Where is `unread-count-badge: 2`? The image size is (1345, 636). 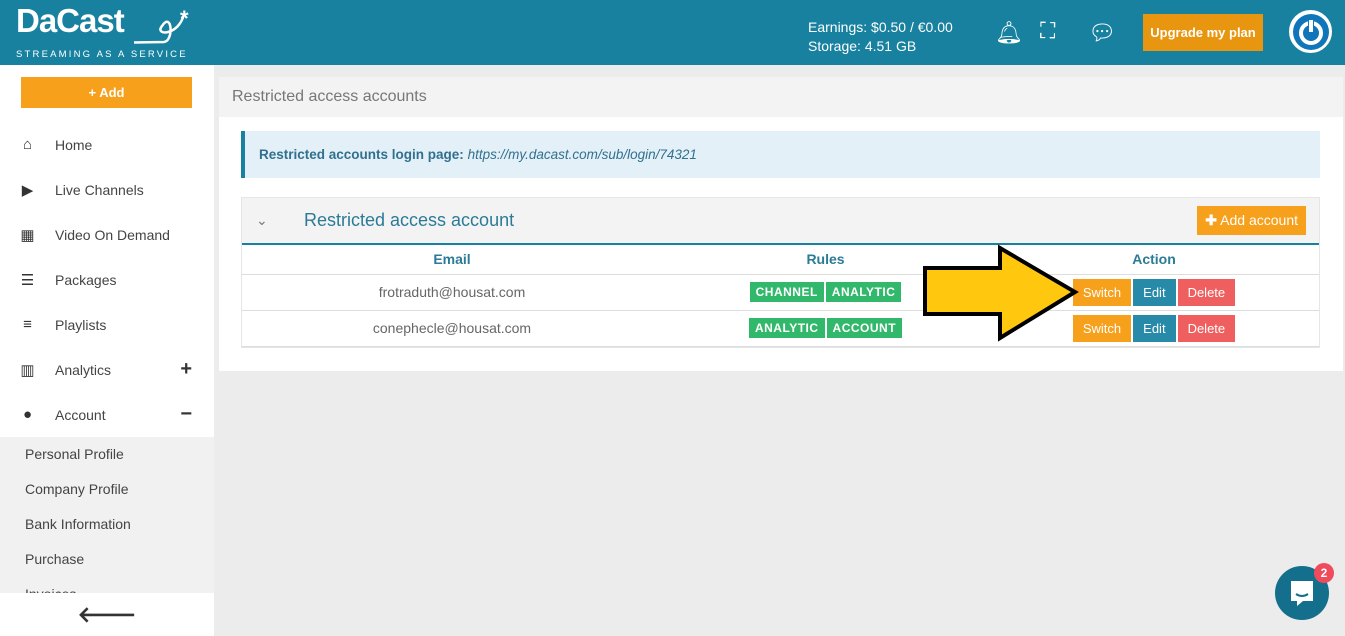
unread-count-badge: 2 is located at coordinates (1324, 573).